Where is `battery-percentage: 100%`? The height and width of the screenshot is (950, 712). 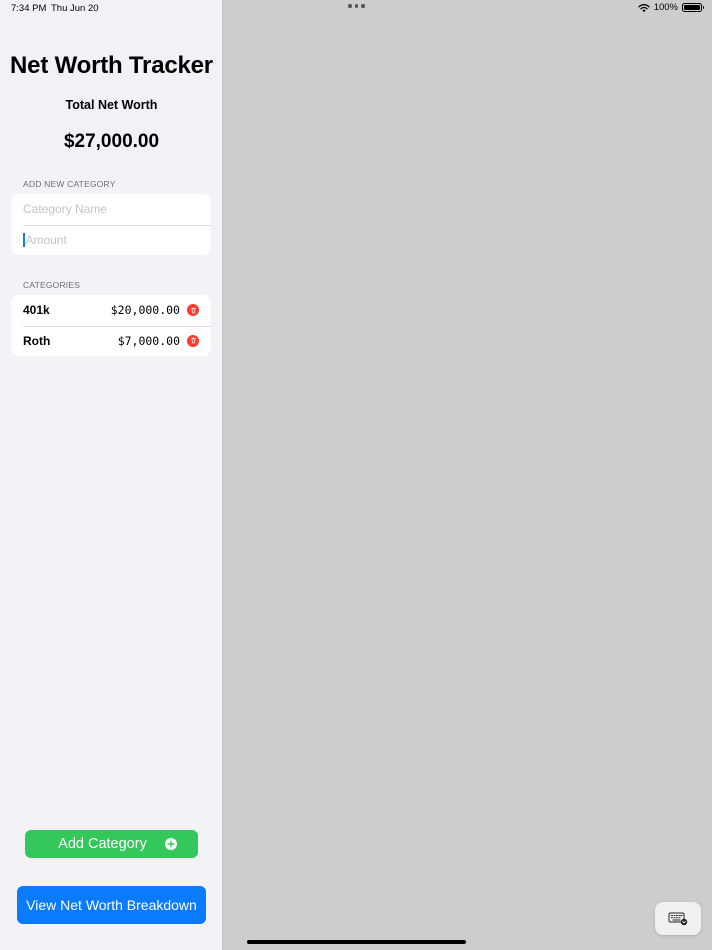
battery-percentage: 100% is located at coordinates (665, 7).